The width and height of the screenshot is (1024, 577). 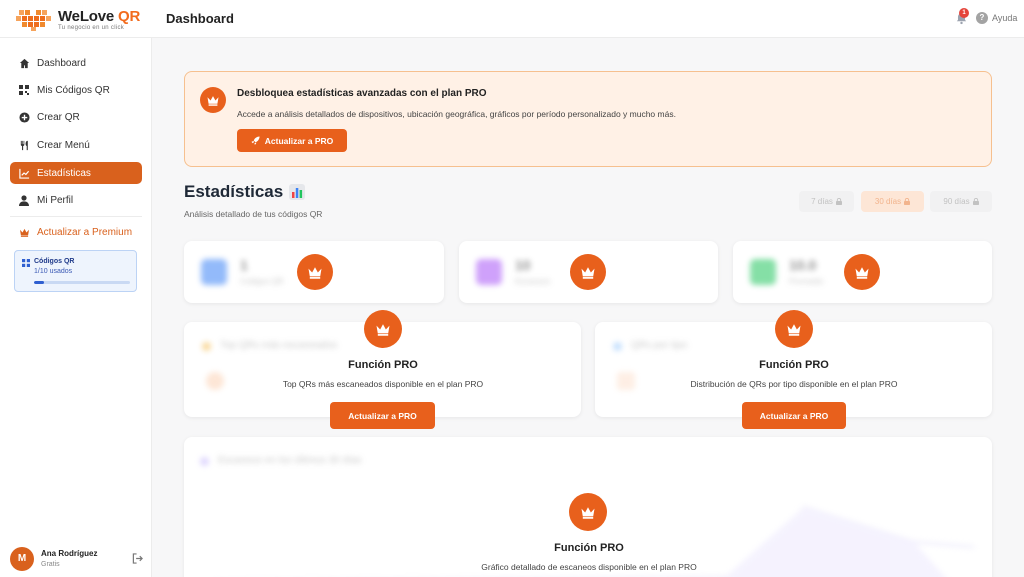 I want to click on sidebar-item-dashboard: Dashboard, so click(x=76, y=63).